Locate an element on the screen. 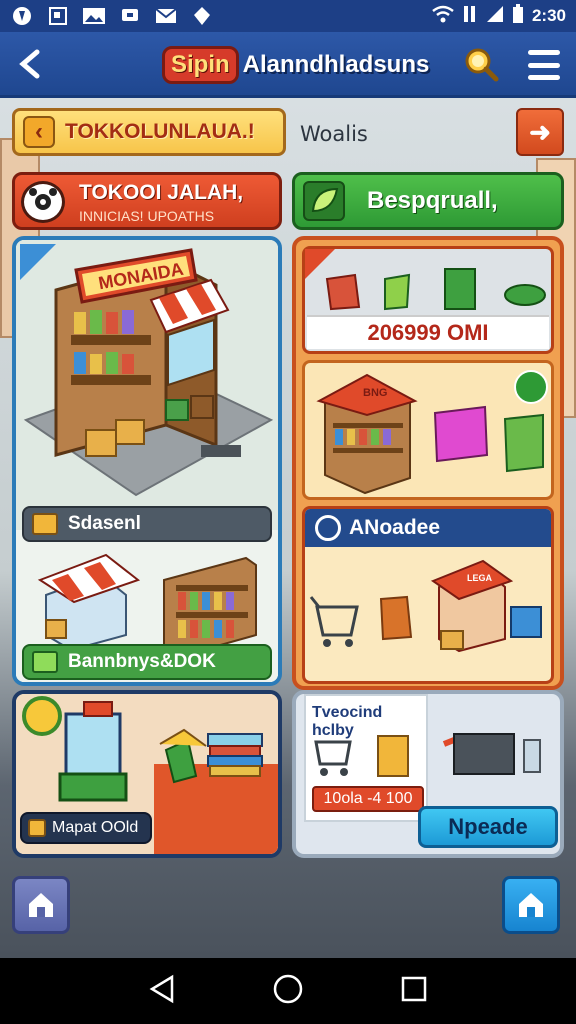 The image size is (576, 1024). message-icon is located at coordinates (130, 16).